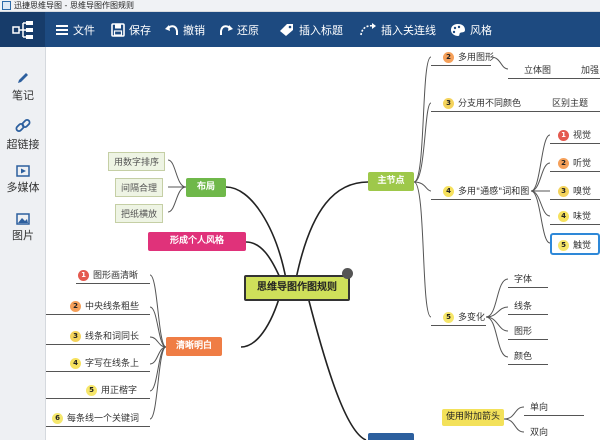 This screenshot has width=600, height=440. I want to click on insert-link-line-button: 插入关连线, so click(397, 29).